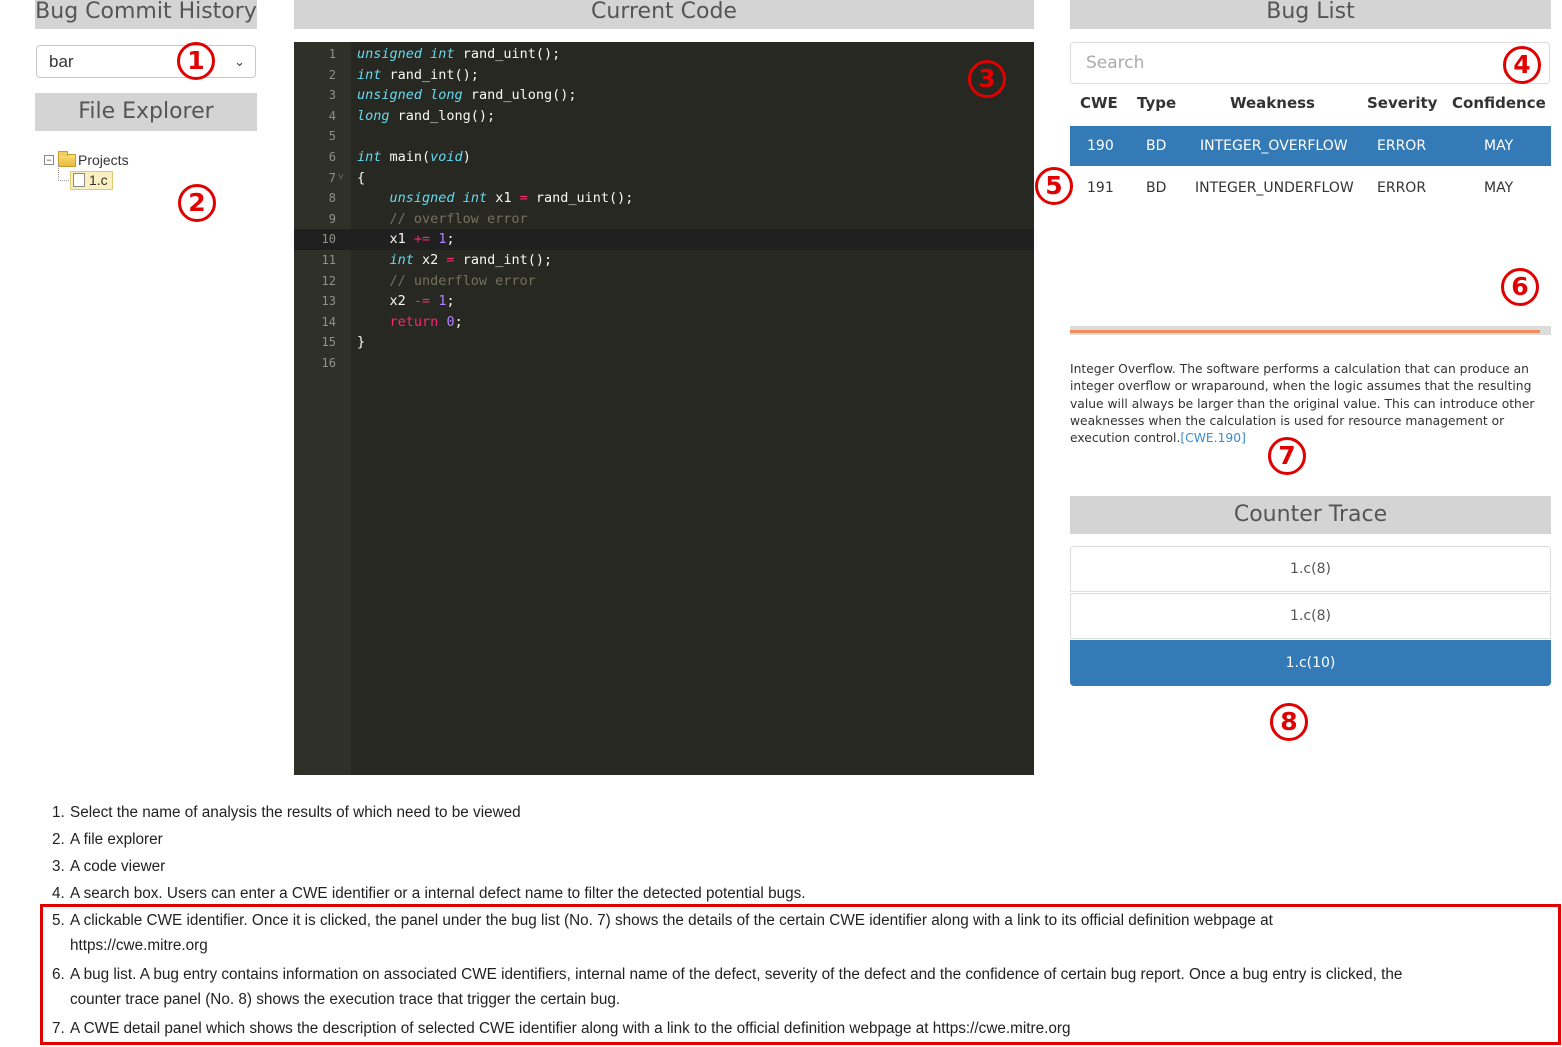  Describe the element at coordinates (664, 281) in the screenshot. I see `code-line: 12 // underflow error` at that location.